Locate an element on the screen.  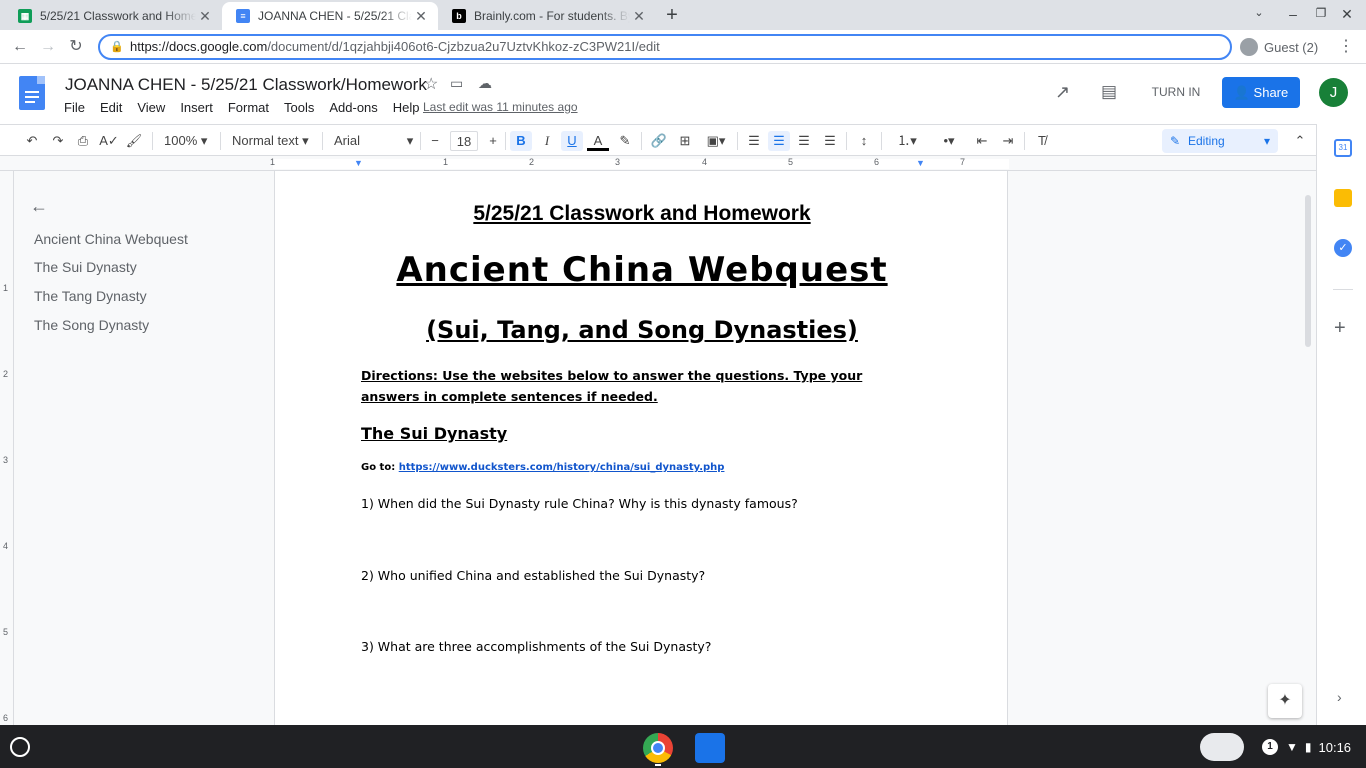
menu-help: Help is located at coordinates (406, 107).